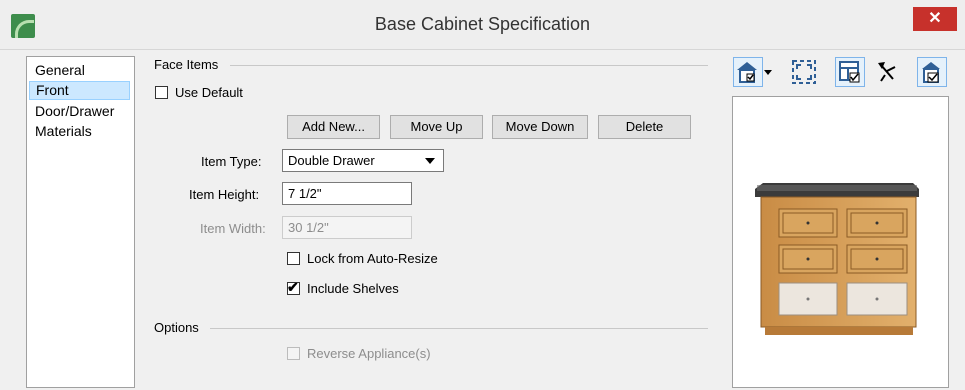 Image resolution: width=965 pixels, height=390 pixels. I want to click on reverse-appliance-checkbox, so click(293, 353).